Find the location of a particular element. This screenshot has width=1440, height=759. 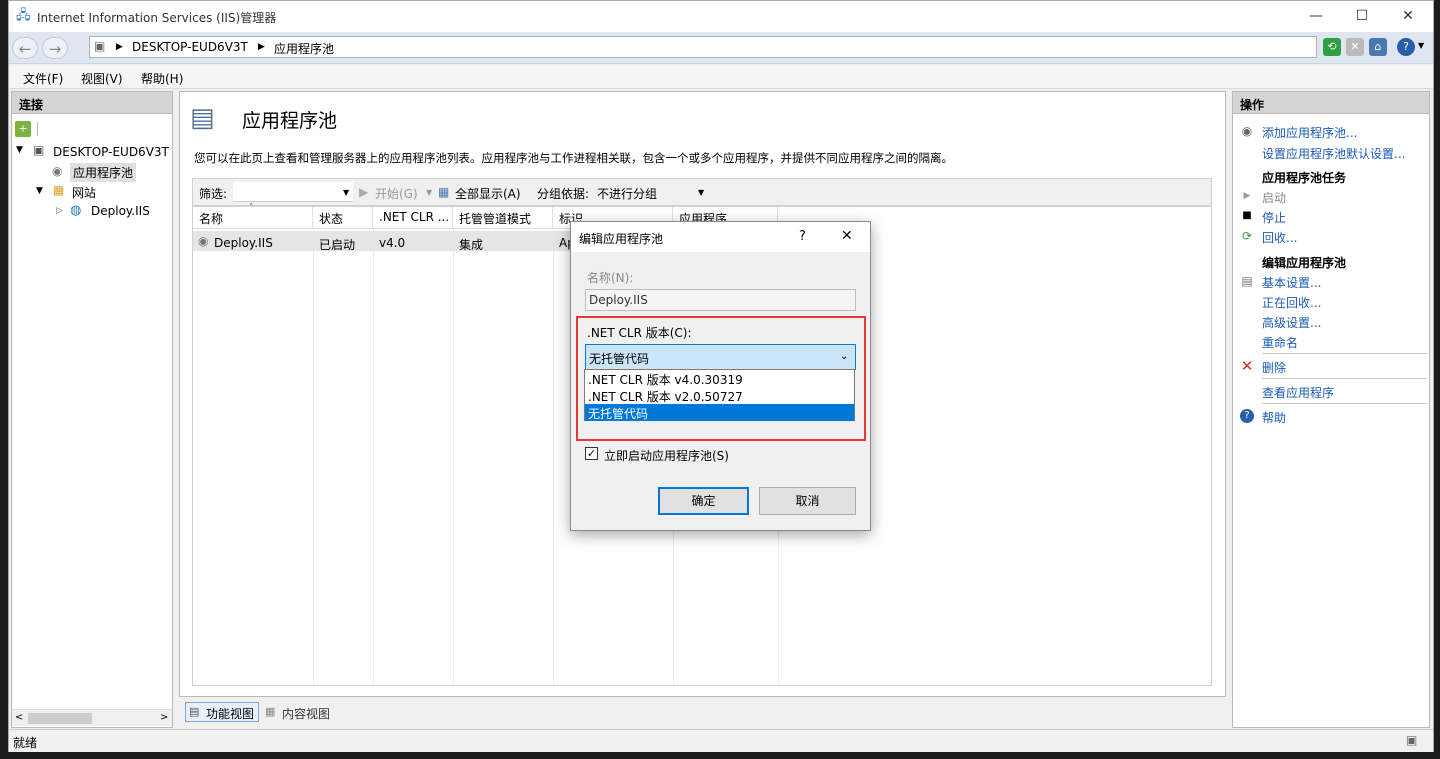

tree-sites: 网站 is located at coordinates (84, 192).